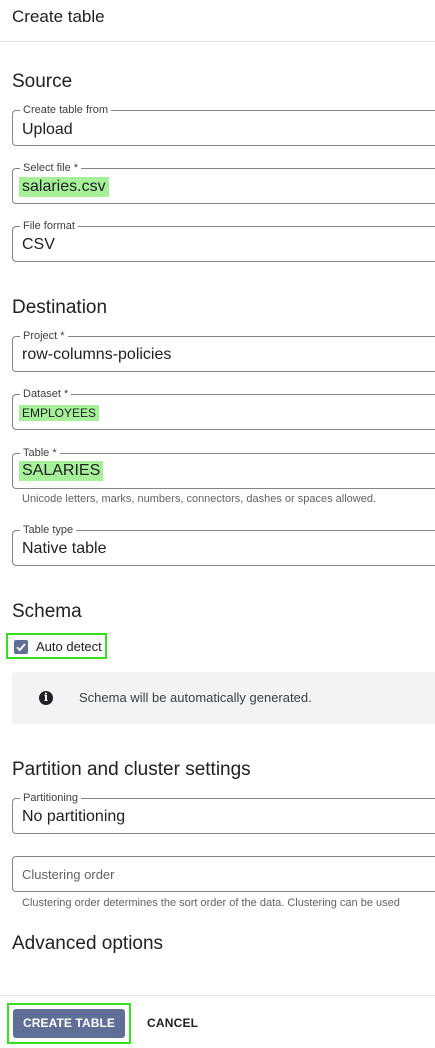 The height and width of the screenshot is (1048, 435). I want to click on checkbox-checked-icon, so click(21, 647).